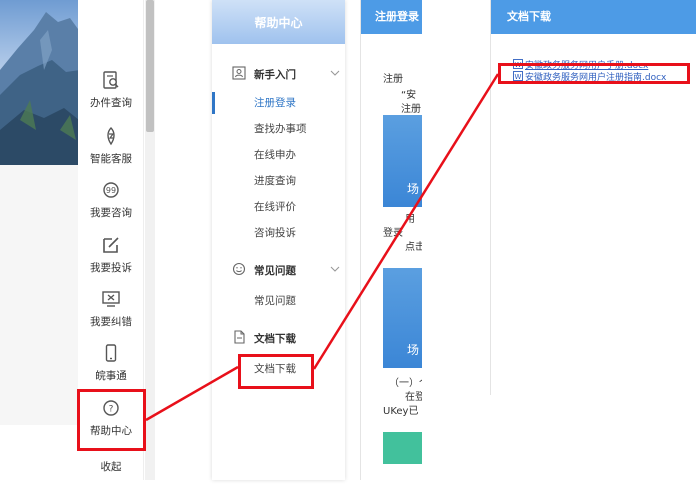 The height and width of the screenshot is (492, 696). I want to click on help-icon: ?, so click(111, 408).